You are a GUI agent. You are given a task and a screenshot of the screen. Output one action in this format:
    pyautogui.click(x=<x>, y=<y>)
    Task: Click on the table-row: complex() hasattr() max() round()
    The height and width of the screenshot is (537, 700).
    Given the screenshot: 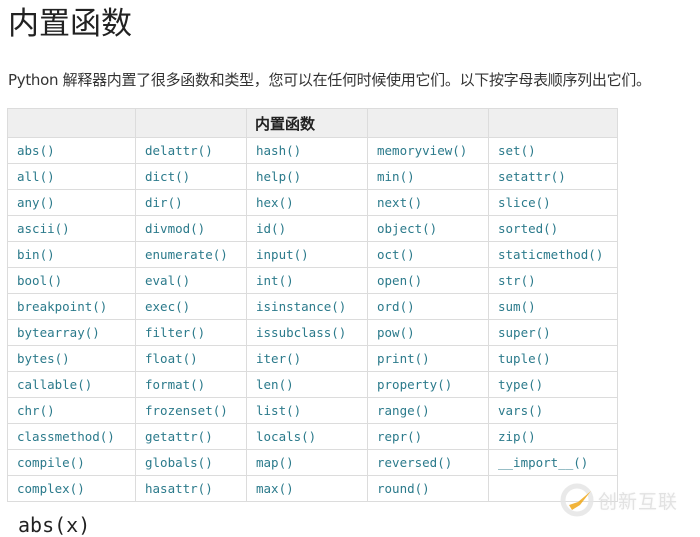 What is the action you would take?
    pyautogui.click(x=312, y=488)
    